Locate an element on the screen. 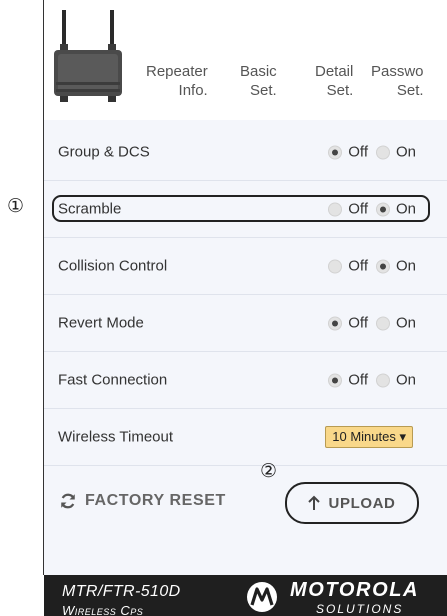 The image size is (447, 616). upload-button: UPLOAD is located at coordinates (351, 503).